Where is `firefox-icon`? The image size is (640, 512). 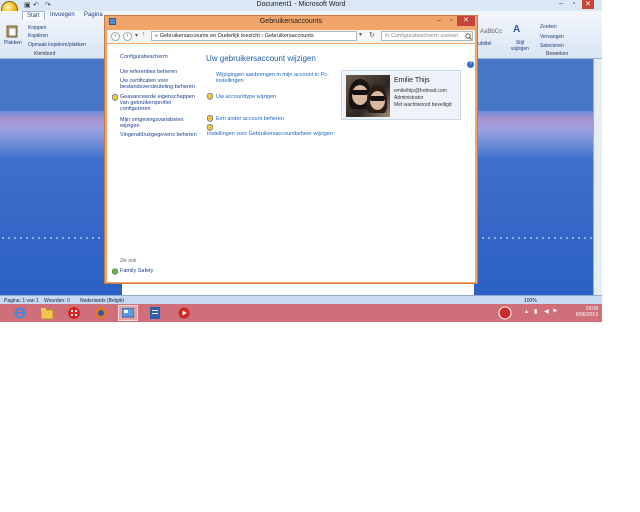
firefox-icon is located at coordinates (101, 313).